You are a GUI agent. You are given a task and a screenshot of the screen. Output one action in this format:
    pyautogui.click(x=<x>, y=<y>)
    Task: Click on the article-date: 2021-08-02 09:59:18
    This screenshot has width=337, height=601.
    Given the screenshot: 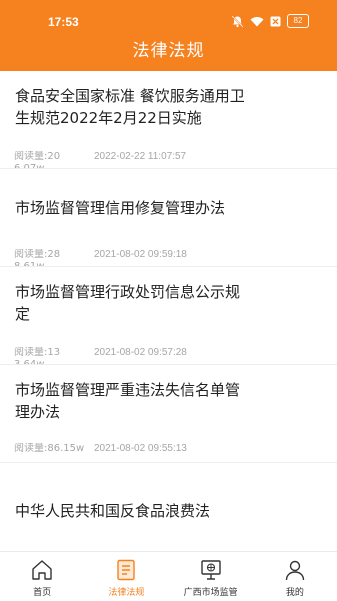 What is the action you would take?
    pyautogui.click(x=140, y=254)
    